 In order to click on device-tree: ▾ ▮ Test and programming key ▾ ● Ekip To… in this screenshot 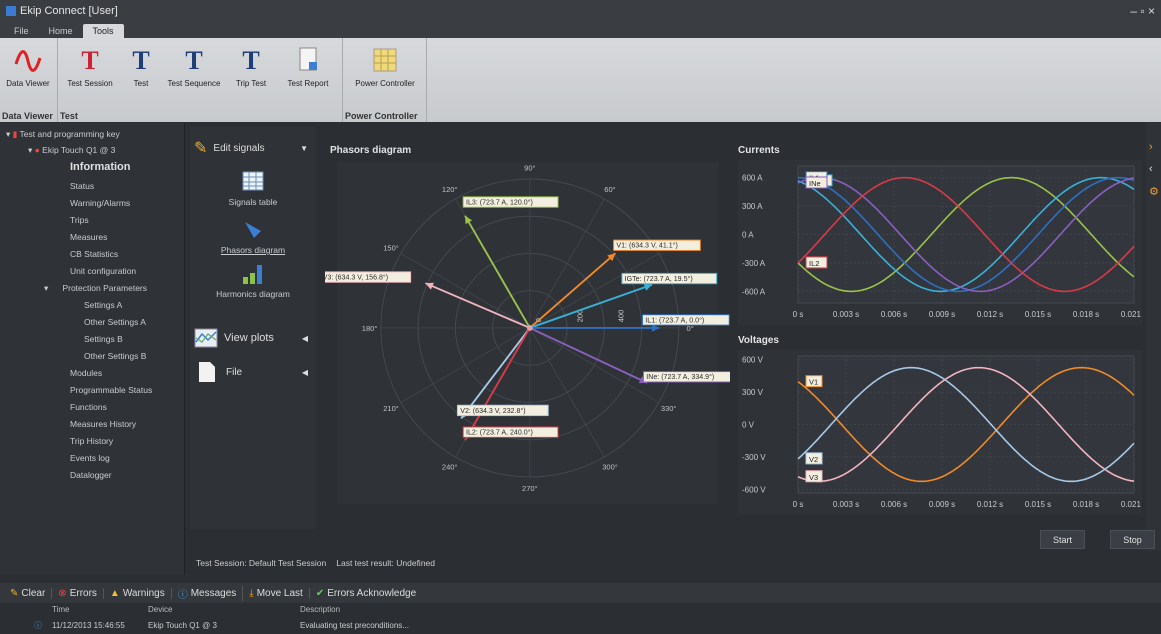, I will do `click(92, 349)`.